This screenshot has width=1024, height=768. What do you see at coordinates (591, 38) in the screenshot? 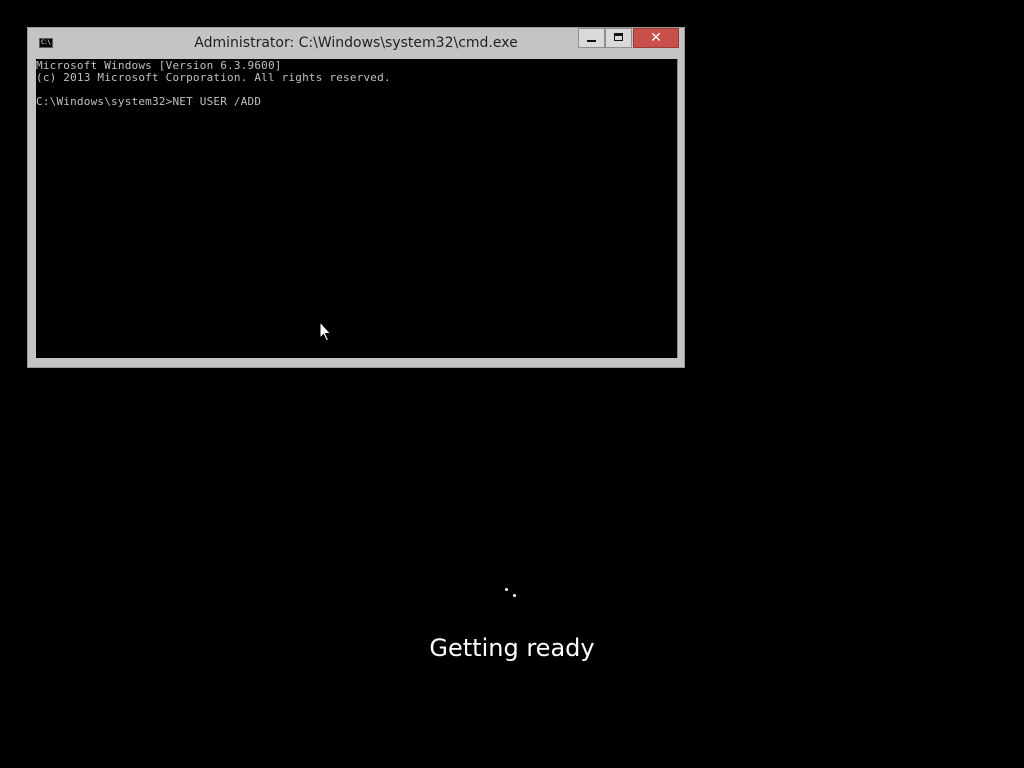
I see `minimize-button` at bounding box center [591, 38].